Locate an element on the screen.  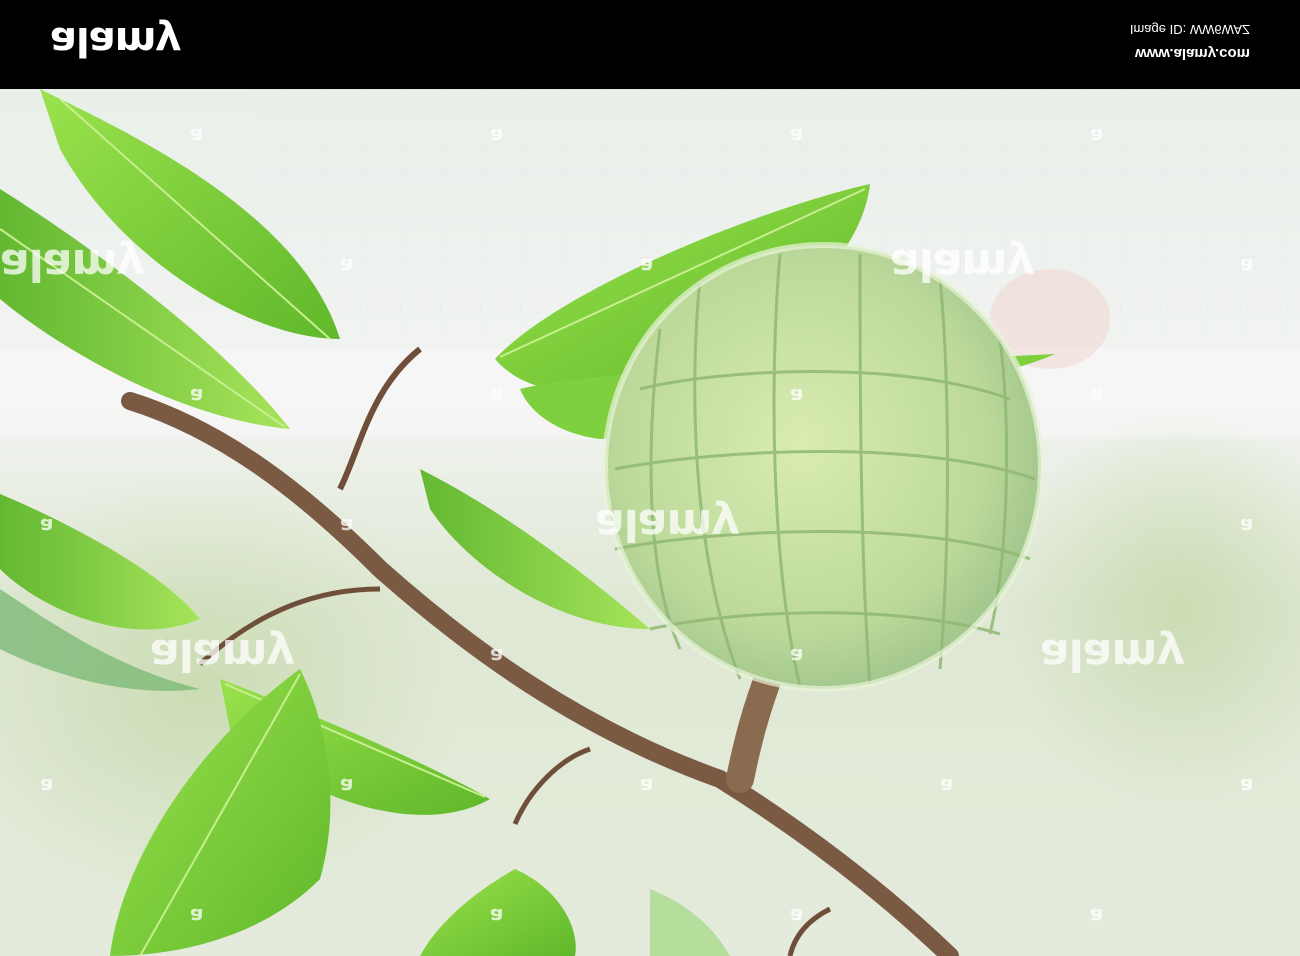
image-id: Image ID: WW6WAZ is located at coordinates (1189, 29).